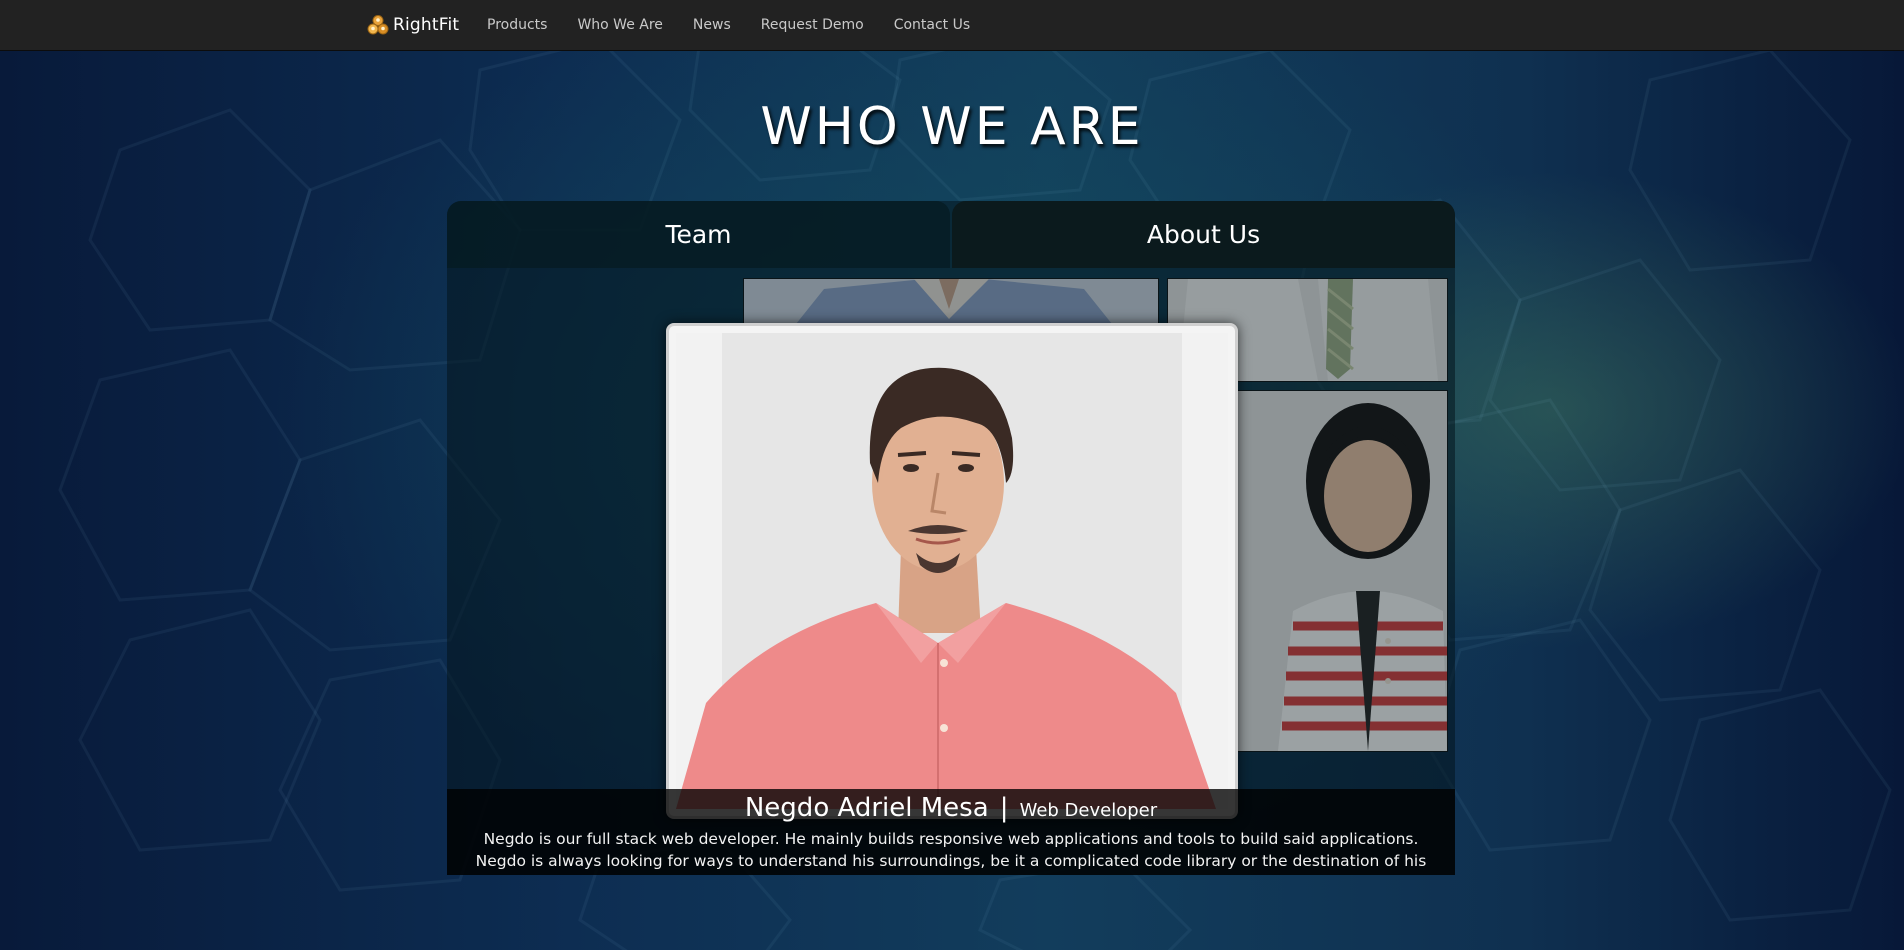 This screenshot has width=1904, height=950. What do you see at coordinates (1088, 810) in the screenshot?
I see `member-role: Web Developer` at bounding box center [1088, 810].